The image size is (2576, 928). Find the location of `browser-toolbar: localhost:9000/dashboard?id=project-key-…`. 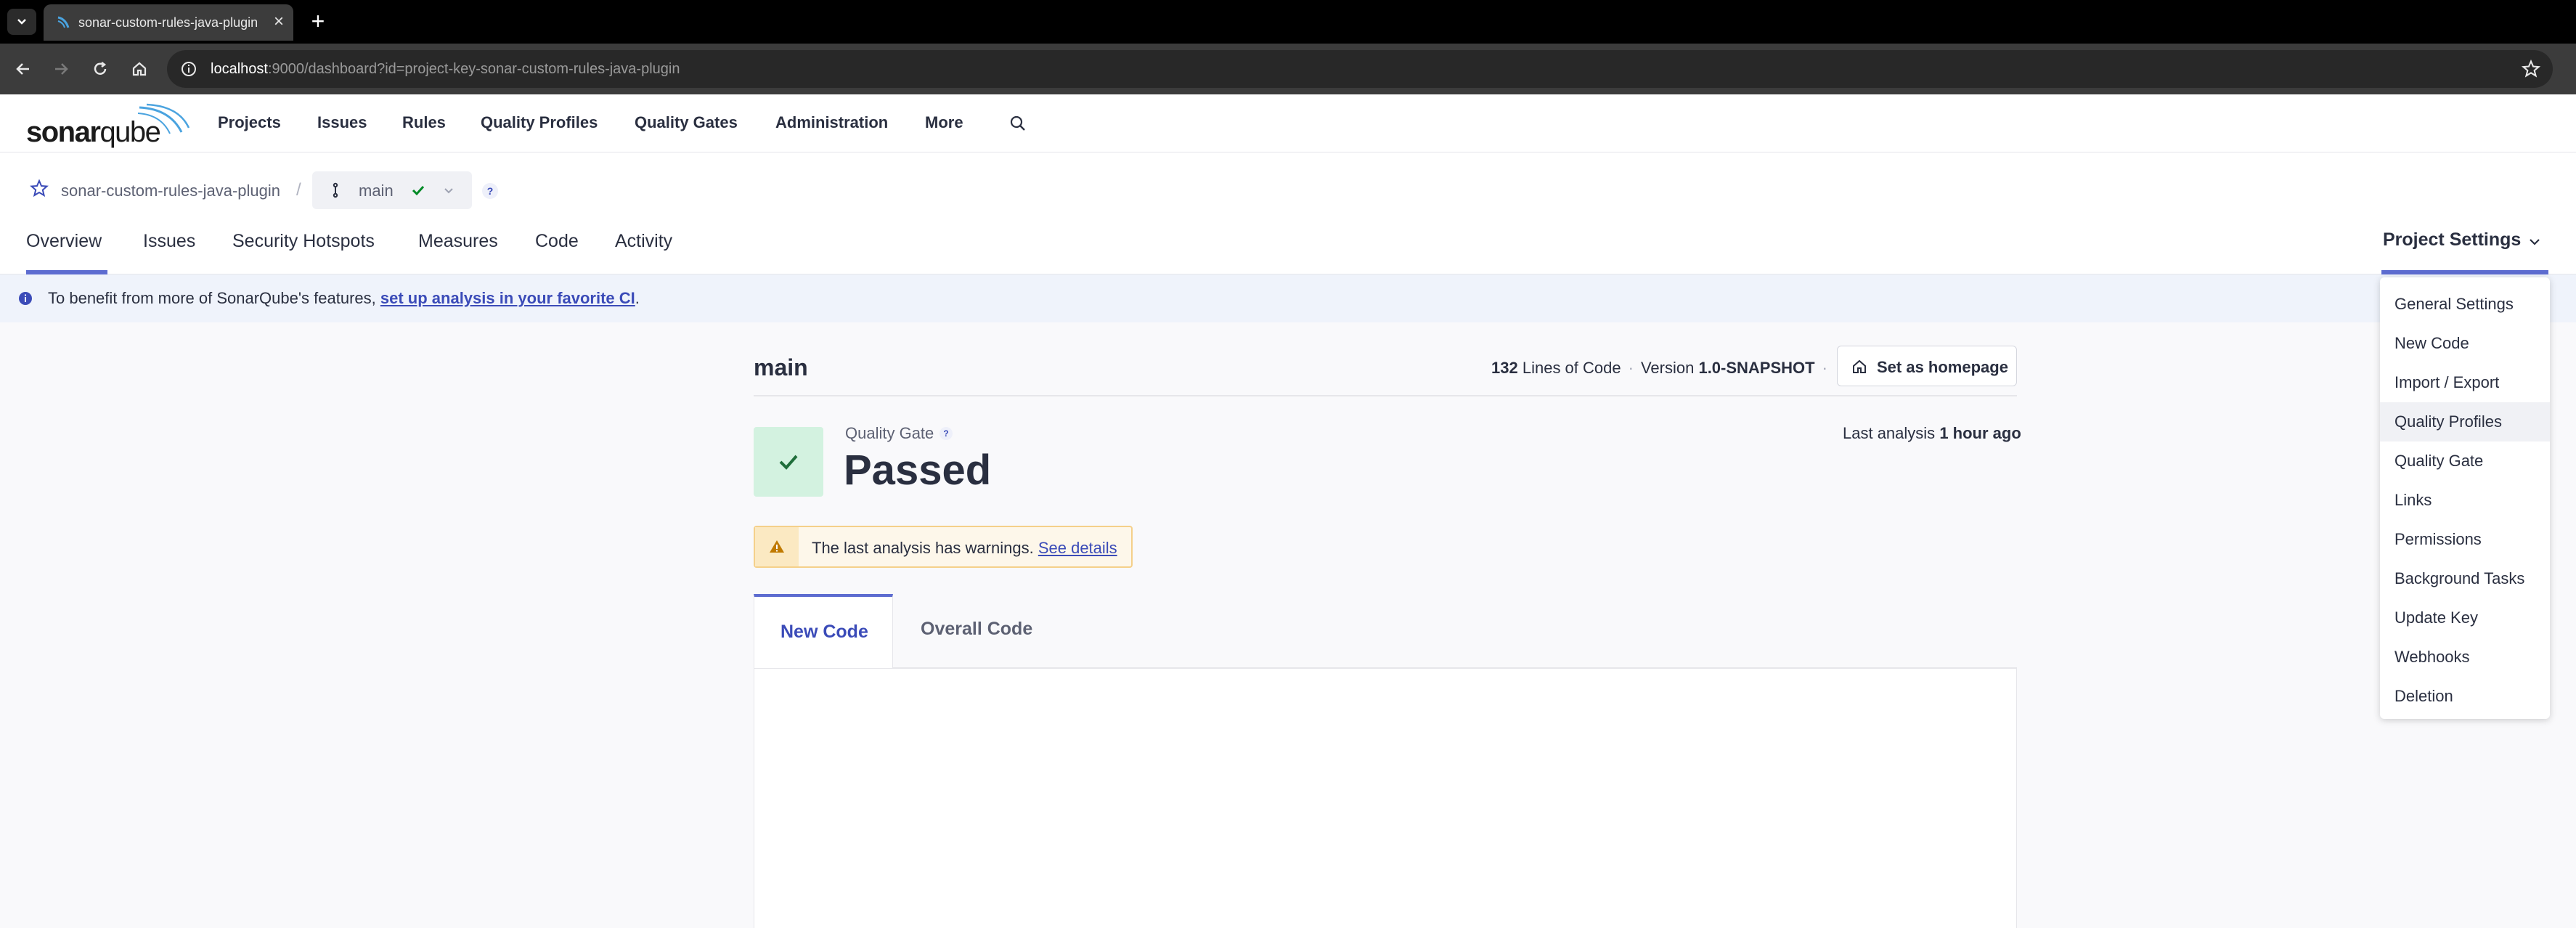

browser-toolbar: localhost:9000/dashboard?id=project-key-… is located at coordinates (1288, 69).